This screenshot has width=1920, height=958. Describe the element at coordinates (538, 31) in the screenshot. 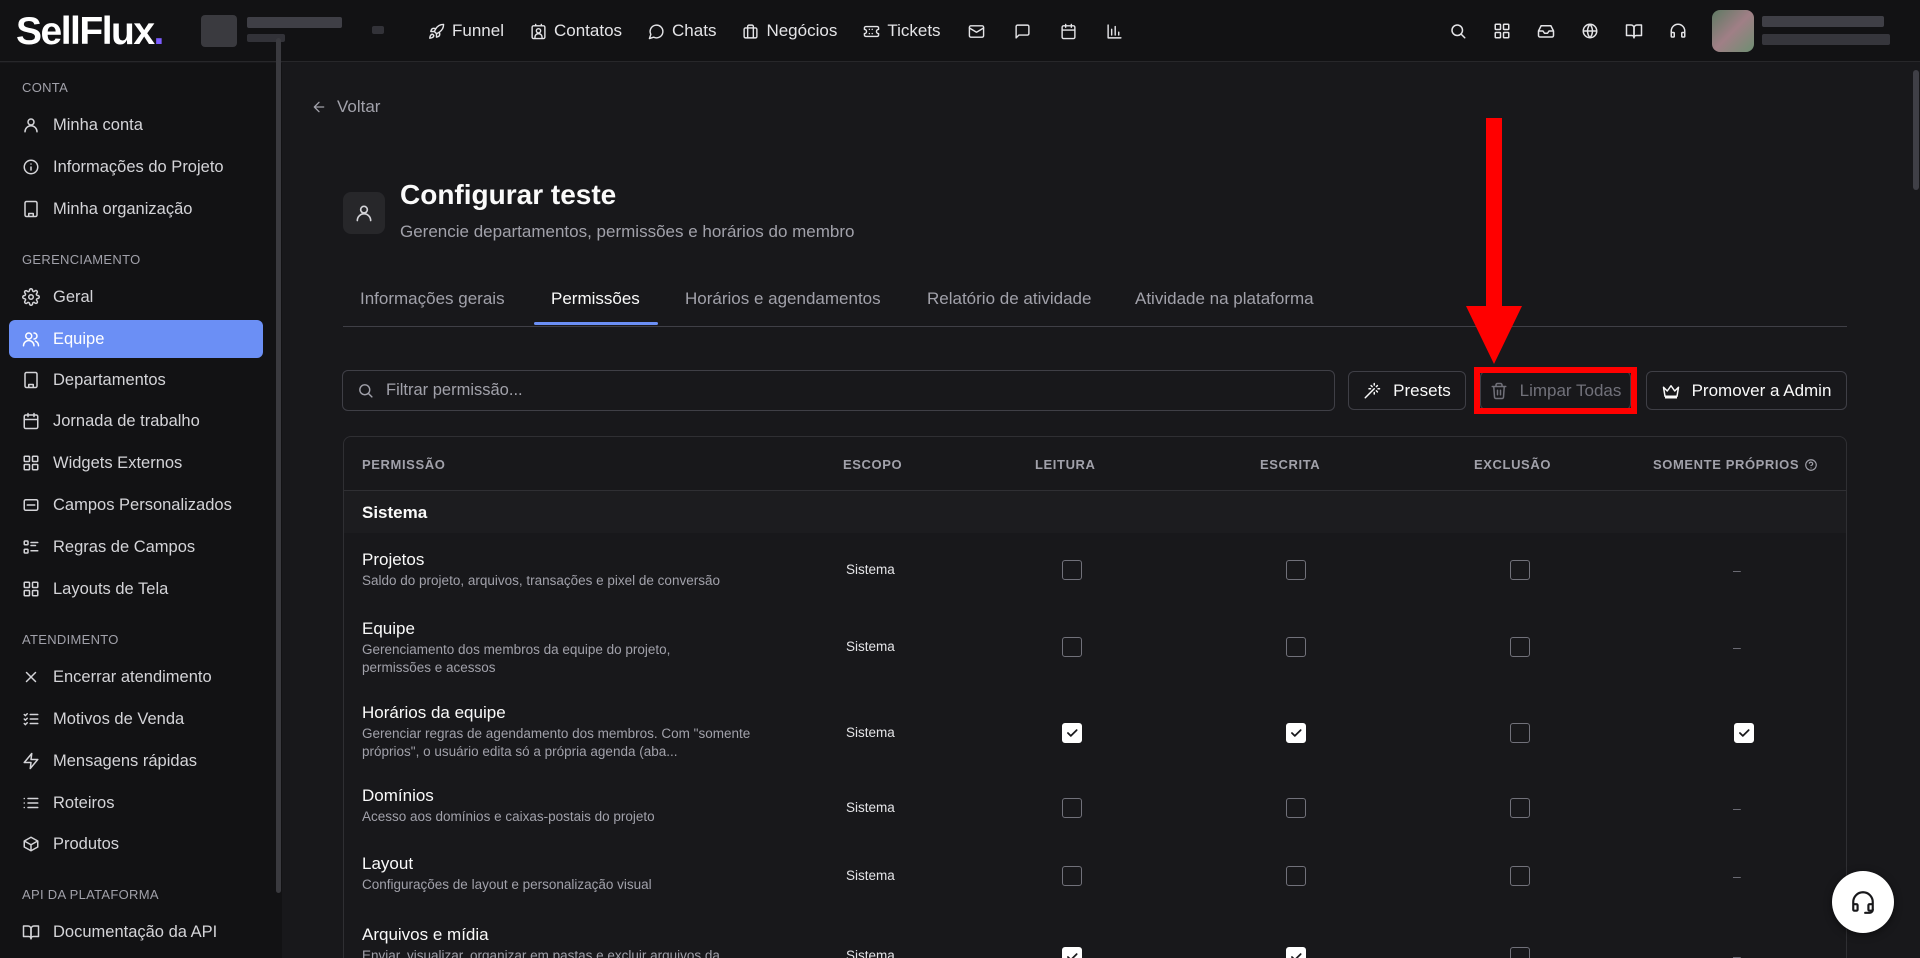

I see `contacts-icon` at that location.